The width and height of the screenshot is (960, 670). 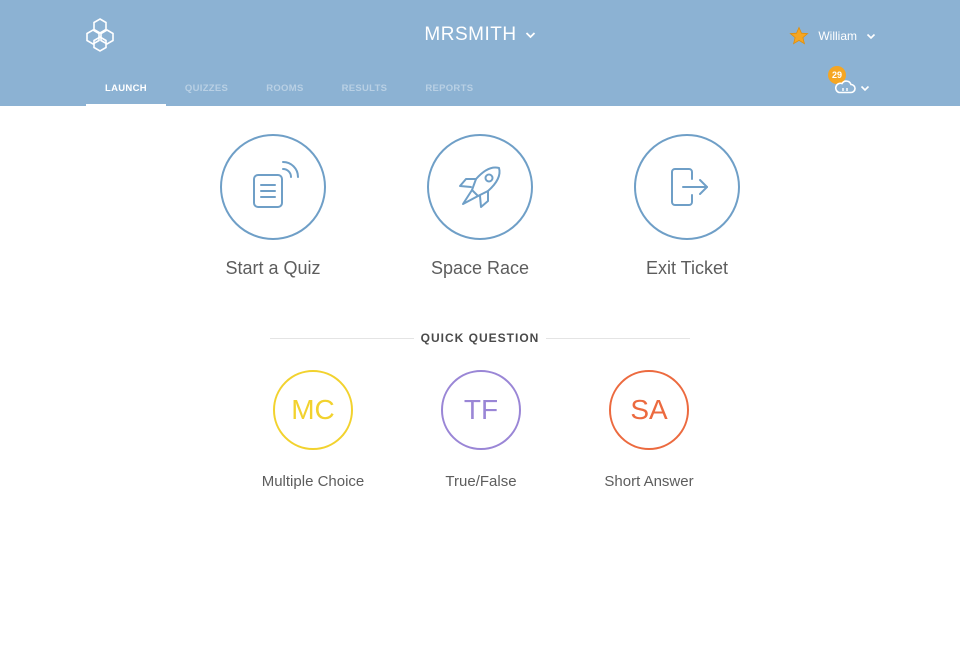 What do you see at coordinates (837, 36) in the screenshot?
I see `user-name: William` at bounding box center [837, 36].